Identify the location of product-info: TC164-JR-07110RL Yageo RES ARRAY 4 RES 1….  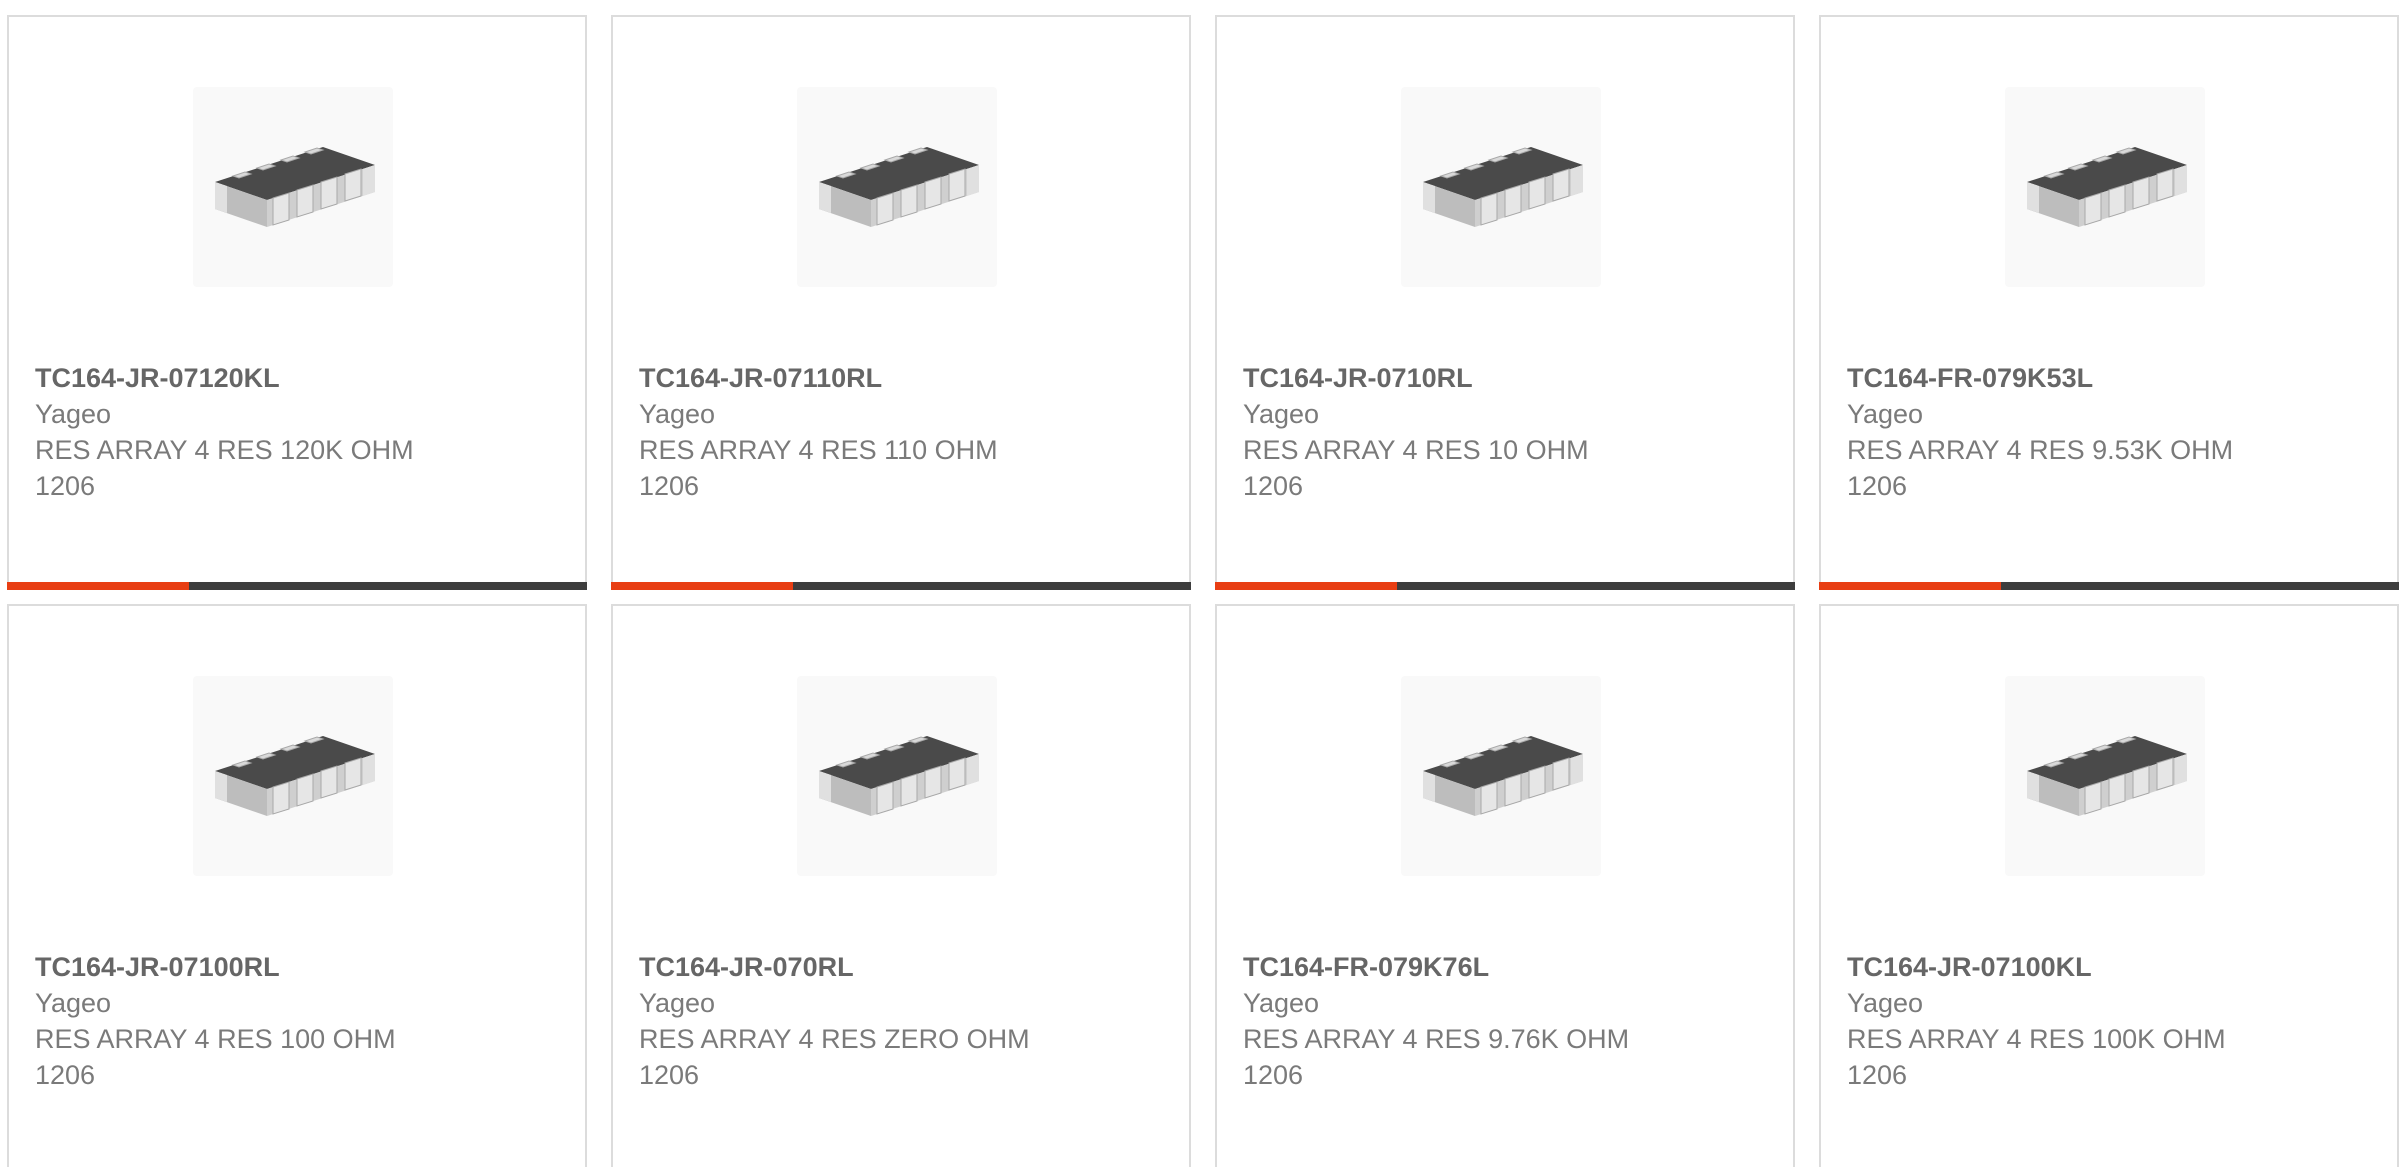
(899, 432).